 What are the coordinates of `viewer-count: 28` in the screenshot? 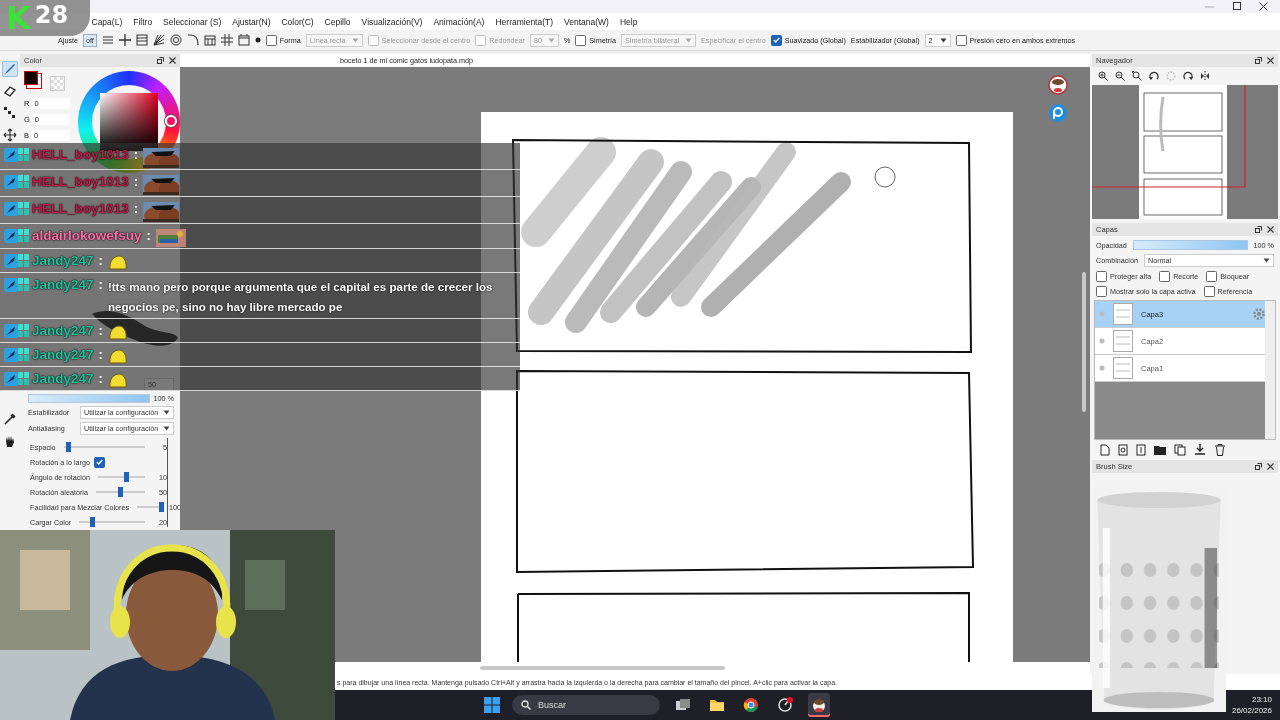 It's located at (51, 15).